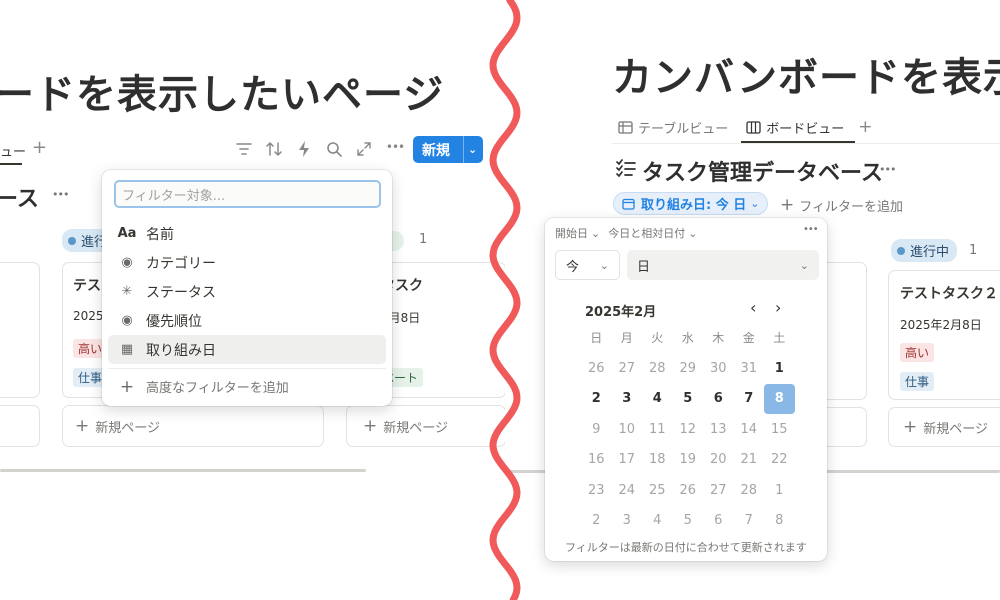 The height and width of the screenshot is (600, 1000). I want to click on horizontal-scrollbar, so click(183, 470).